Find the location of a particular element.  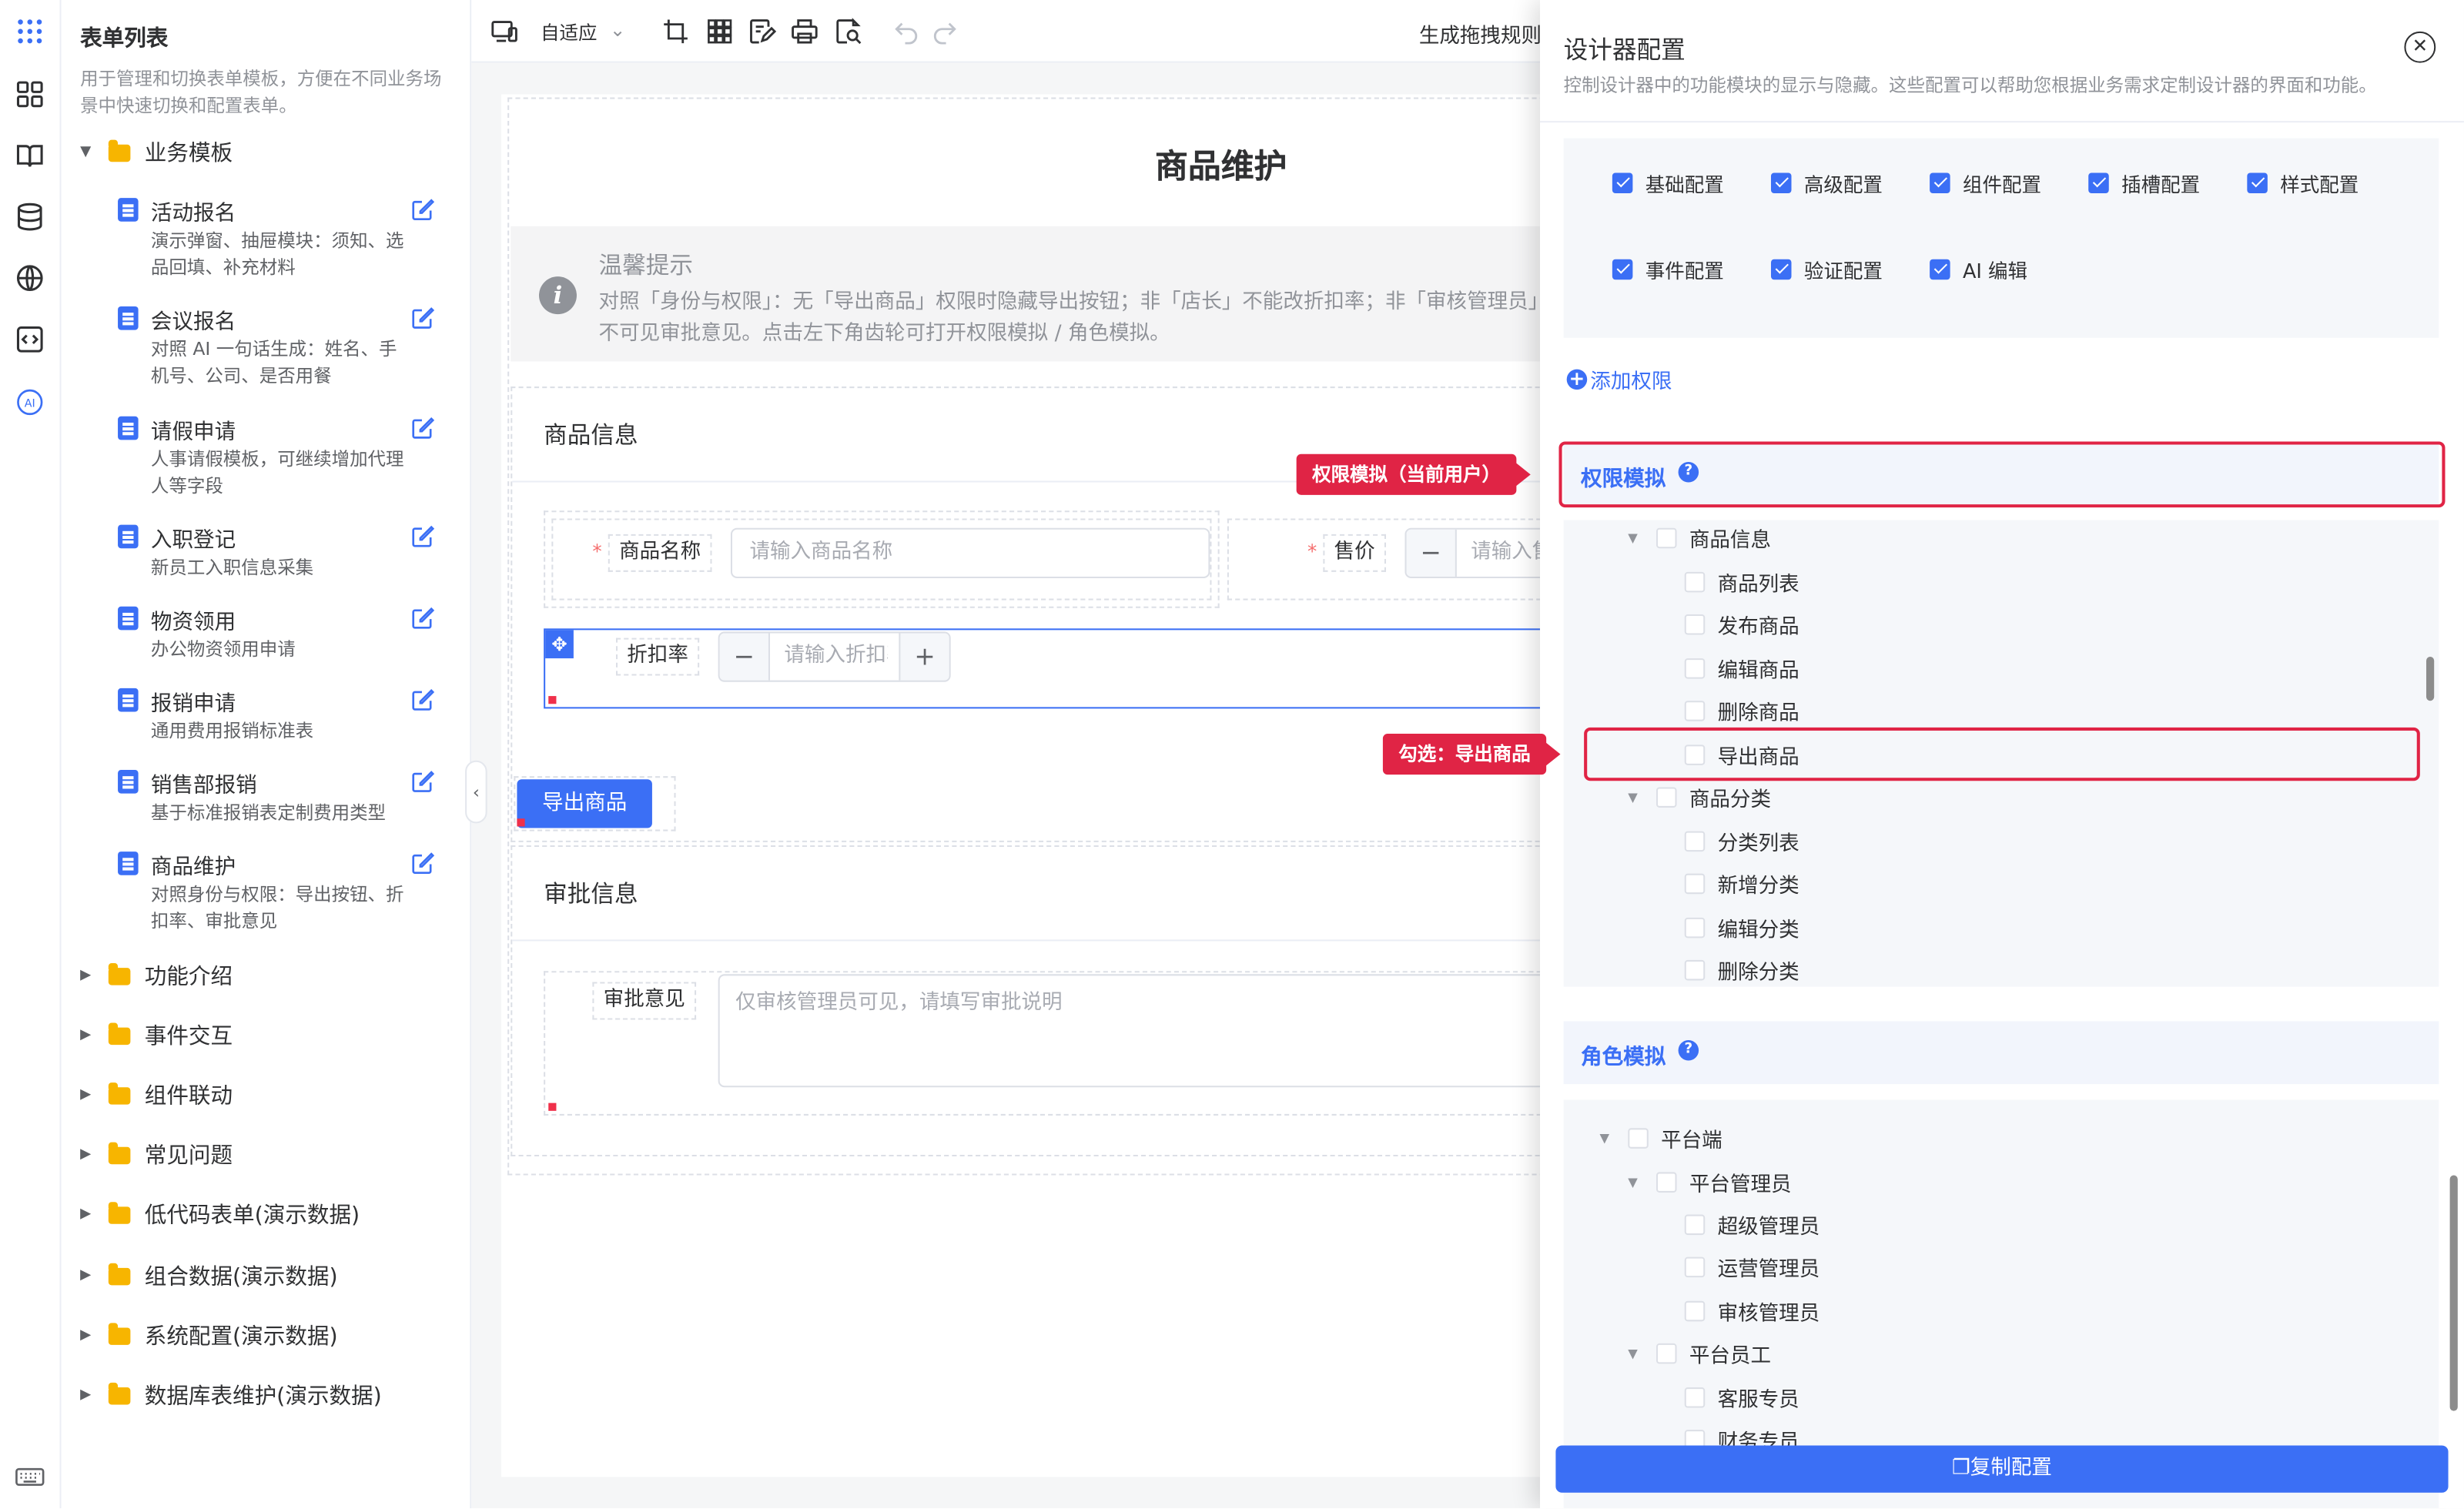

folder-linkage: ▶ 组件联动 is located at coordinates (156, 1095).